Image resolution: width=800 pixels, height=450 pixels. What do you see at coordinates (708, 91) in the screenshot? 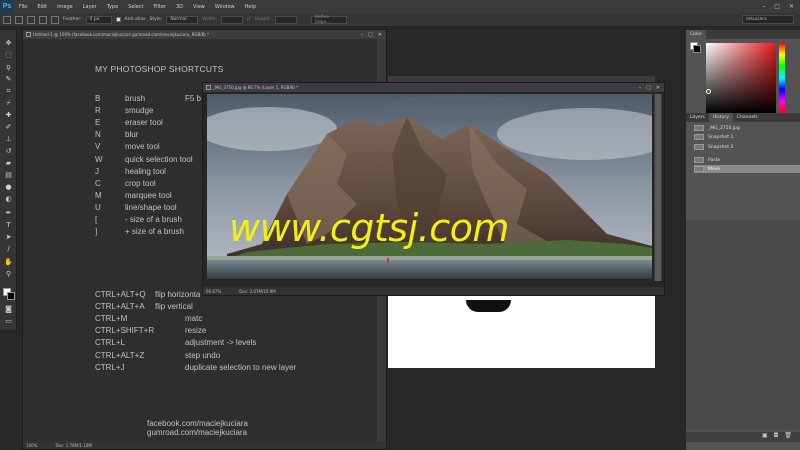
I see `color-picker-cursor` at bounding box center [708, 91].